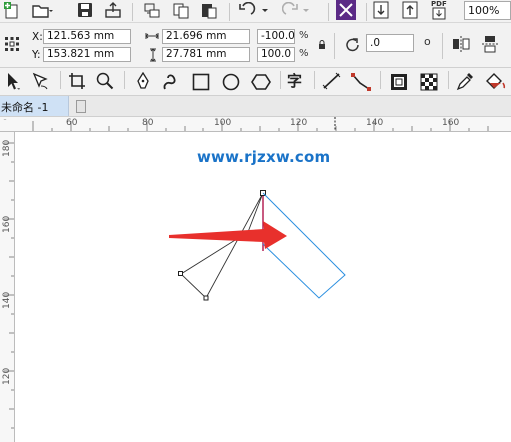 Image resolution: width=511 pixels, height=442 pixels. What do you see at coordinates (36, 55) in the screenshot?
I see `y-position-label: Y:` at bounding box center [36, 55].